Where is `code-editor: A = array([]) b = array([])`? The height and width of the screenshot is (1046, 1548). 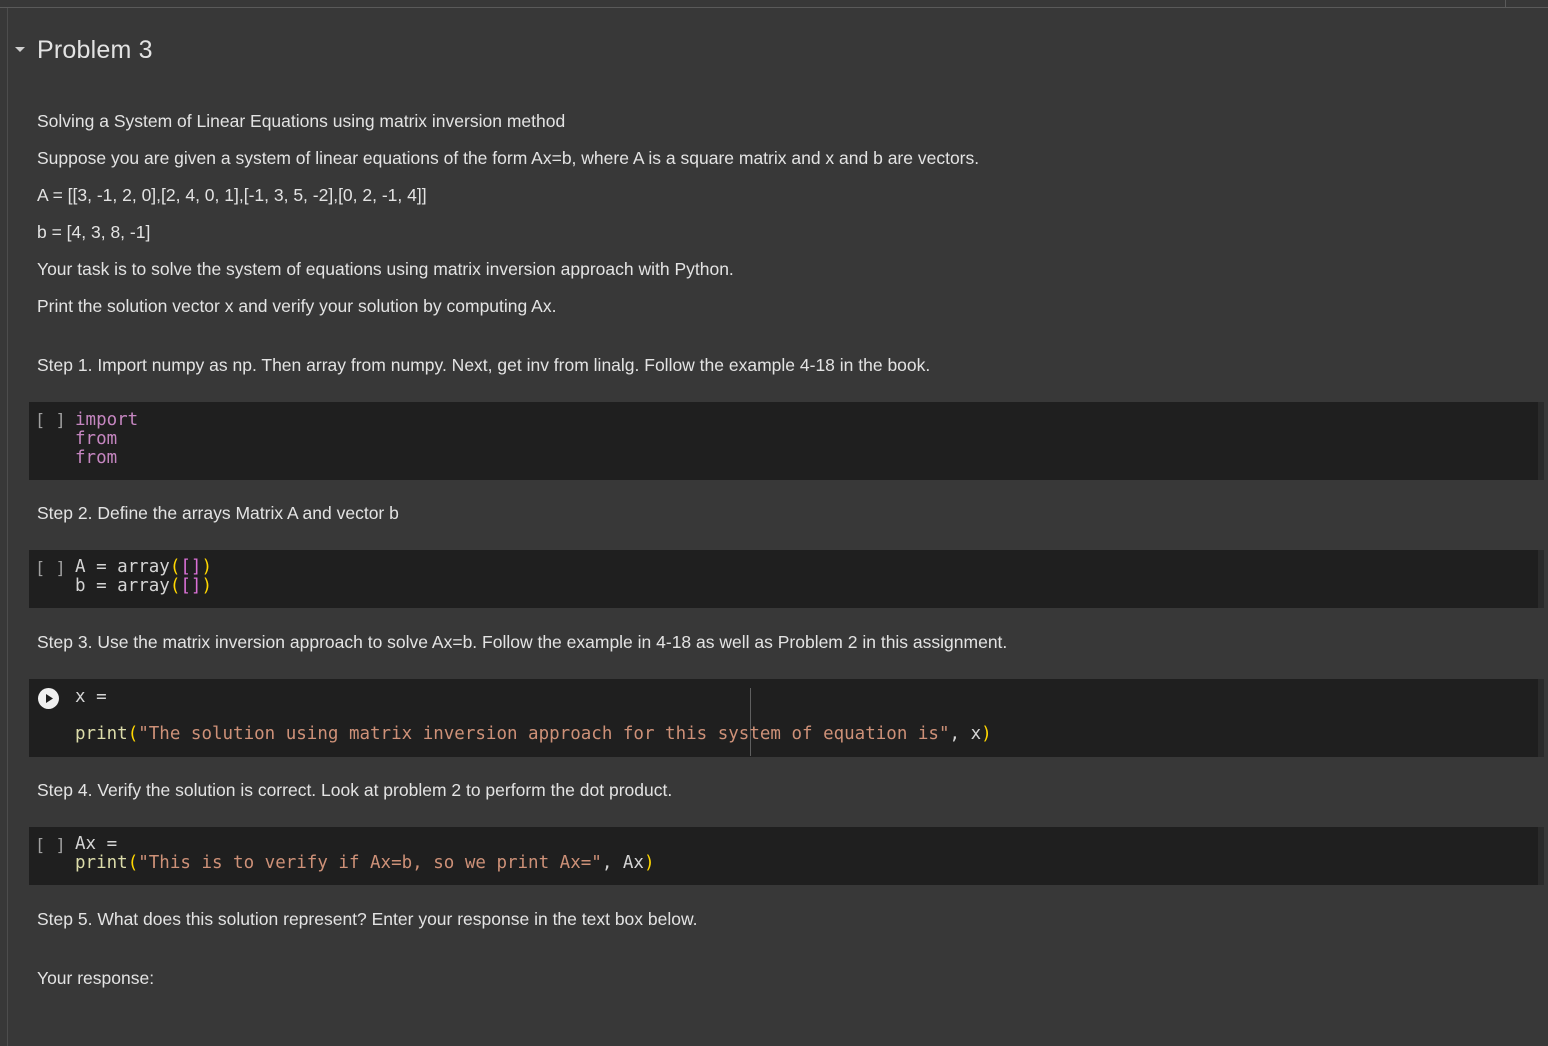 code-editor: A = array([]) b = array([]) is located at coordinates (143, 577).